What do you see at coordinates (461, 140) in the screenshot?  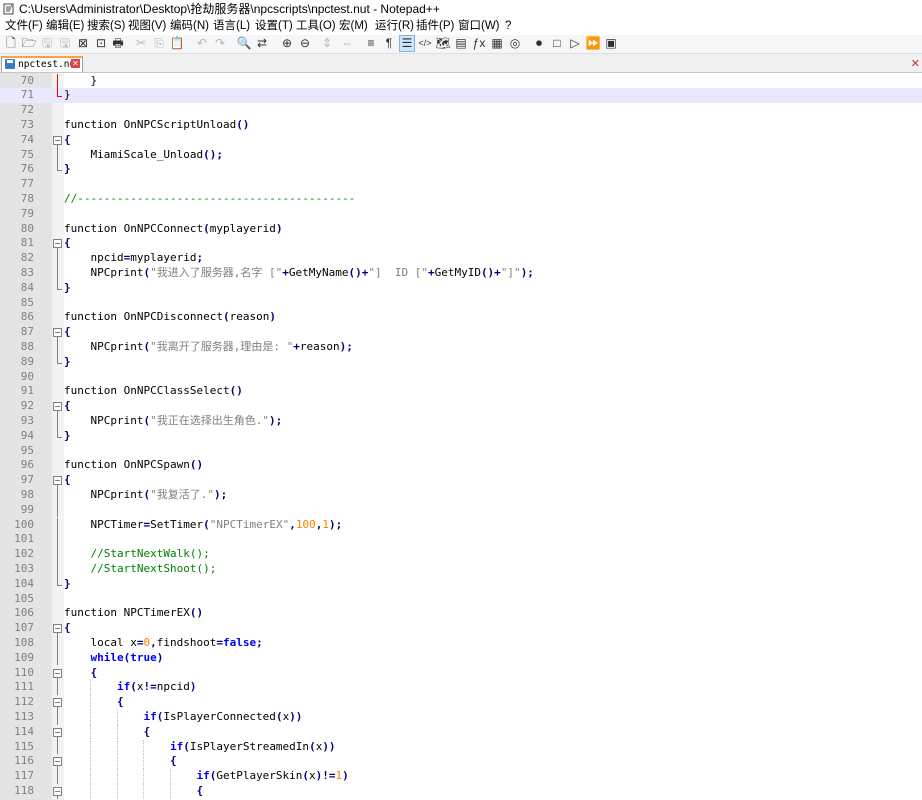 I see `code-line: 74 {` at bounding box center [461, 140].